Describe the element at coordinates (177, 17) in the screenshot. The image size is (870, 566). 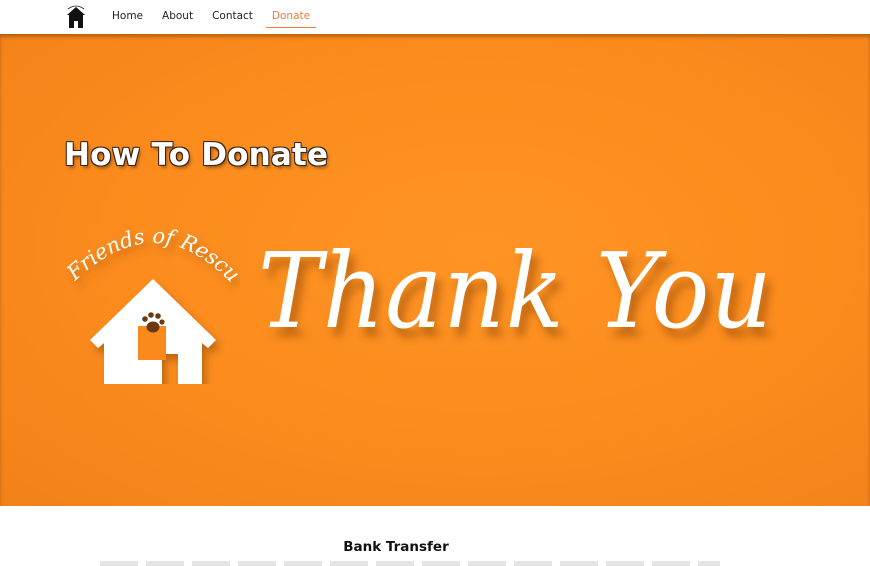
I see `nav-link-about: About` at that location.